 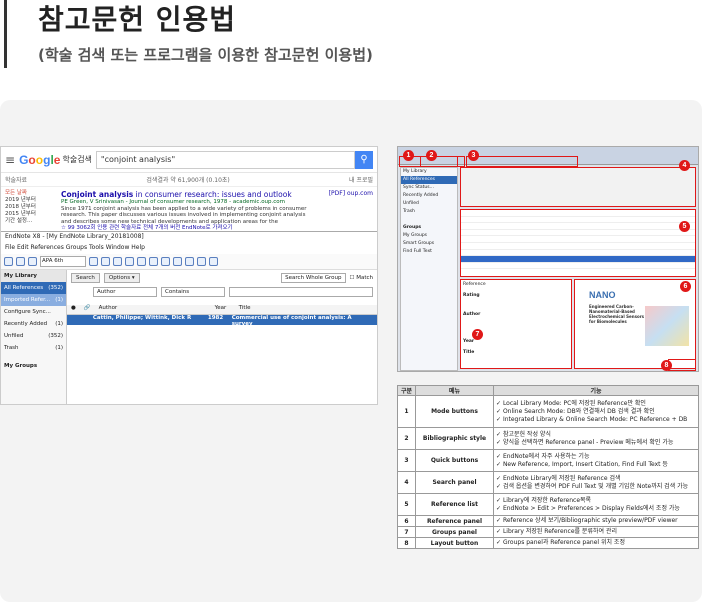 What do you see at coordinates (406, 390) in the screenshot?
I see `col-num: 구분` at bounding box center [406, 390].